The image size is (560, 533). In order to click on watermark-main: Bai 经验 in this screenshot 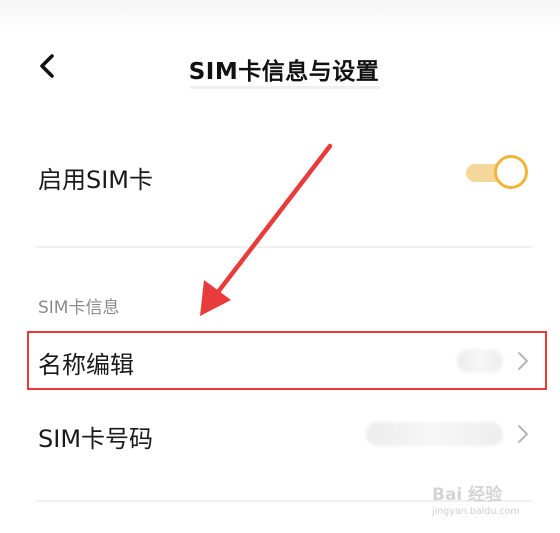, I will do `click(467, 495)`.